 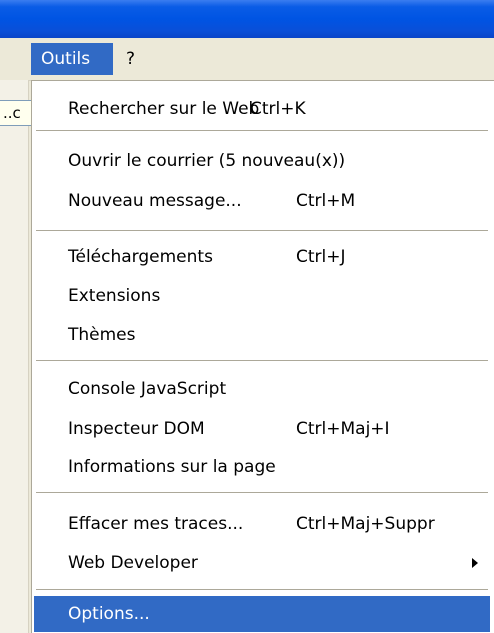 What do you see at coordinates (102, 335) in the screenshot?
I see `menu-item-label: Thèmes` at bounding box center [102, 335].